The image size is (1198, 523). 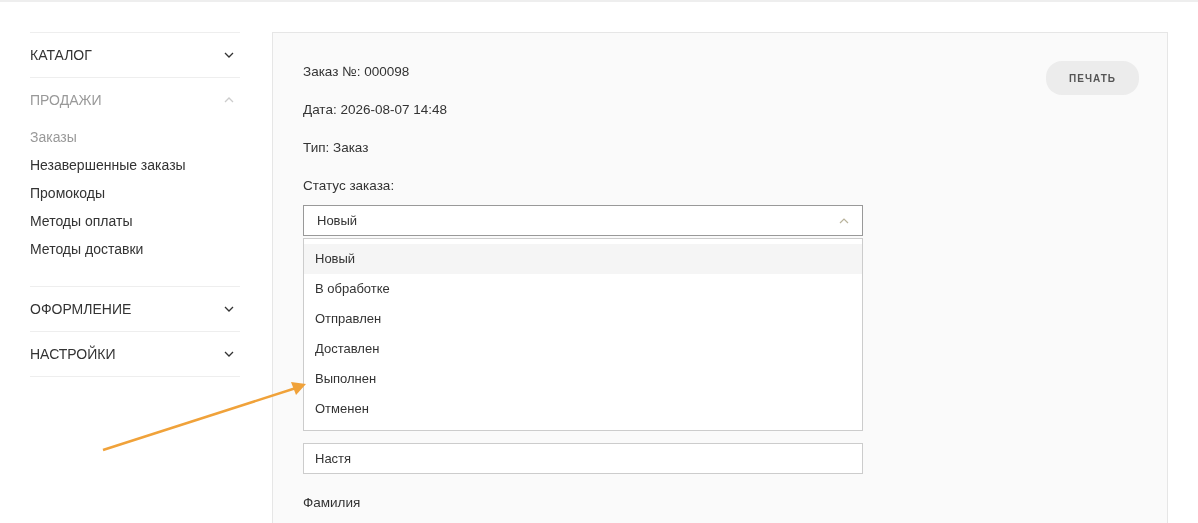 I want to click on dropdown-option: Отправлен, so click(x=583, y=319).